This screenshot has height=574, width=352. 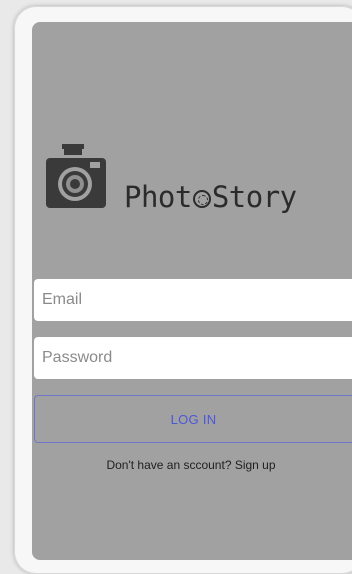 What do you see at coordinates (254, 197) in the screenshot?
I see `app-name-part2: Story` at bounding box center [254, 197].